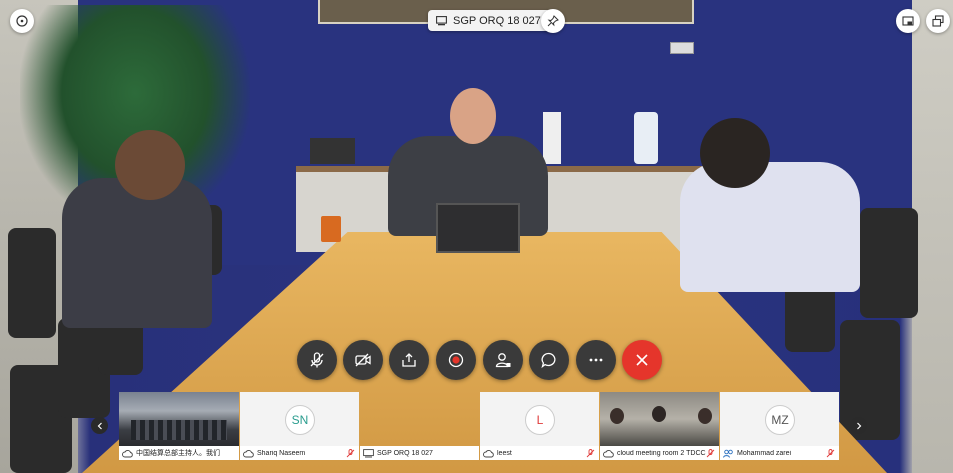  I want to click on chevron-right-icon, so click(858, 425).